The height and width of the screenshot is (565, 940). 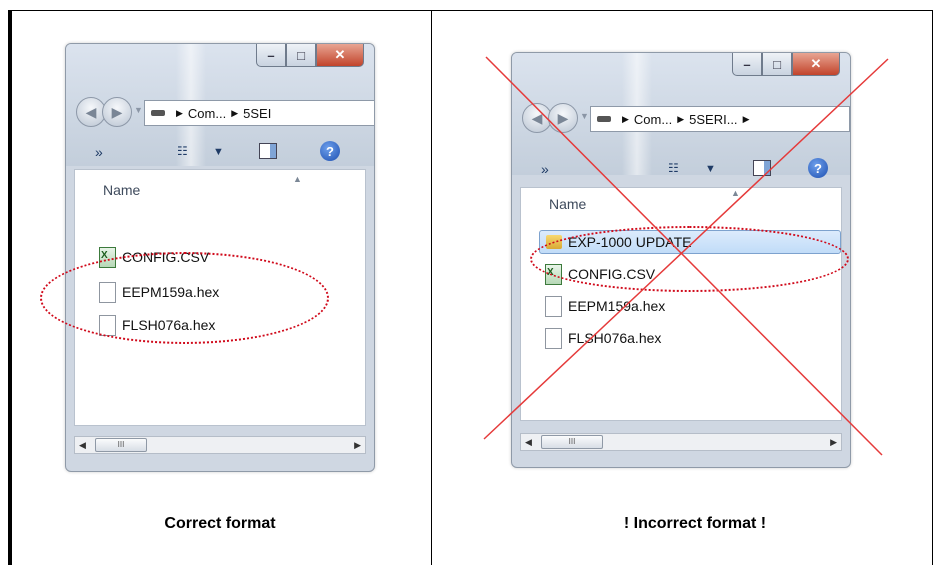 What do you see at coordinates (182, 151) in the screenshot?
I see `views-icon: ☷` at bounding box center [182, 151].